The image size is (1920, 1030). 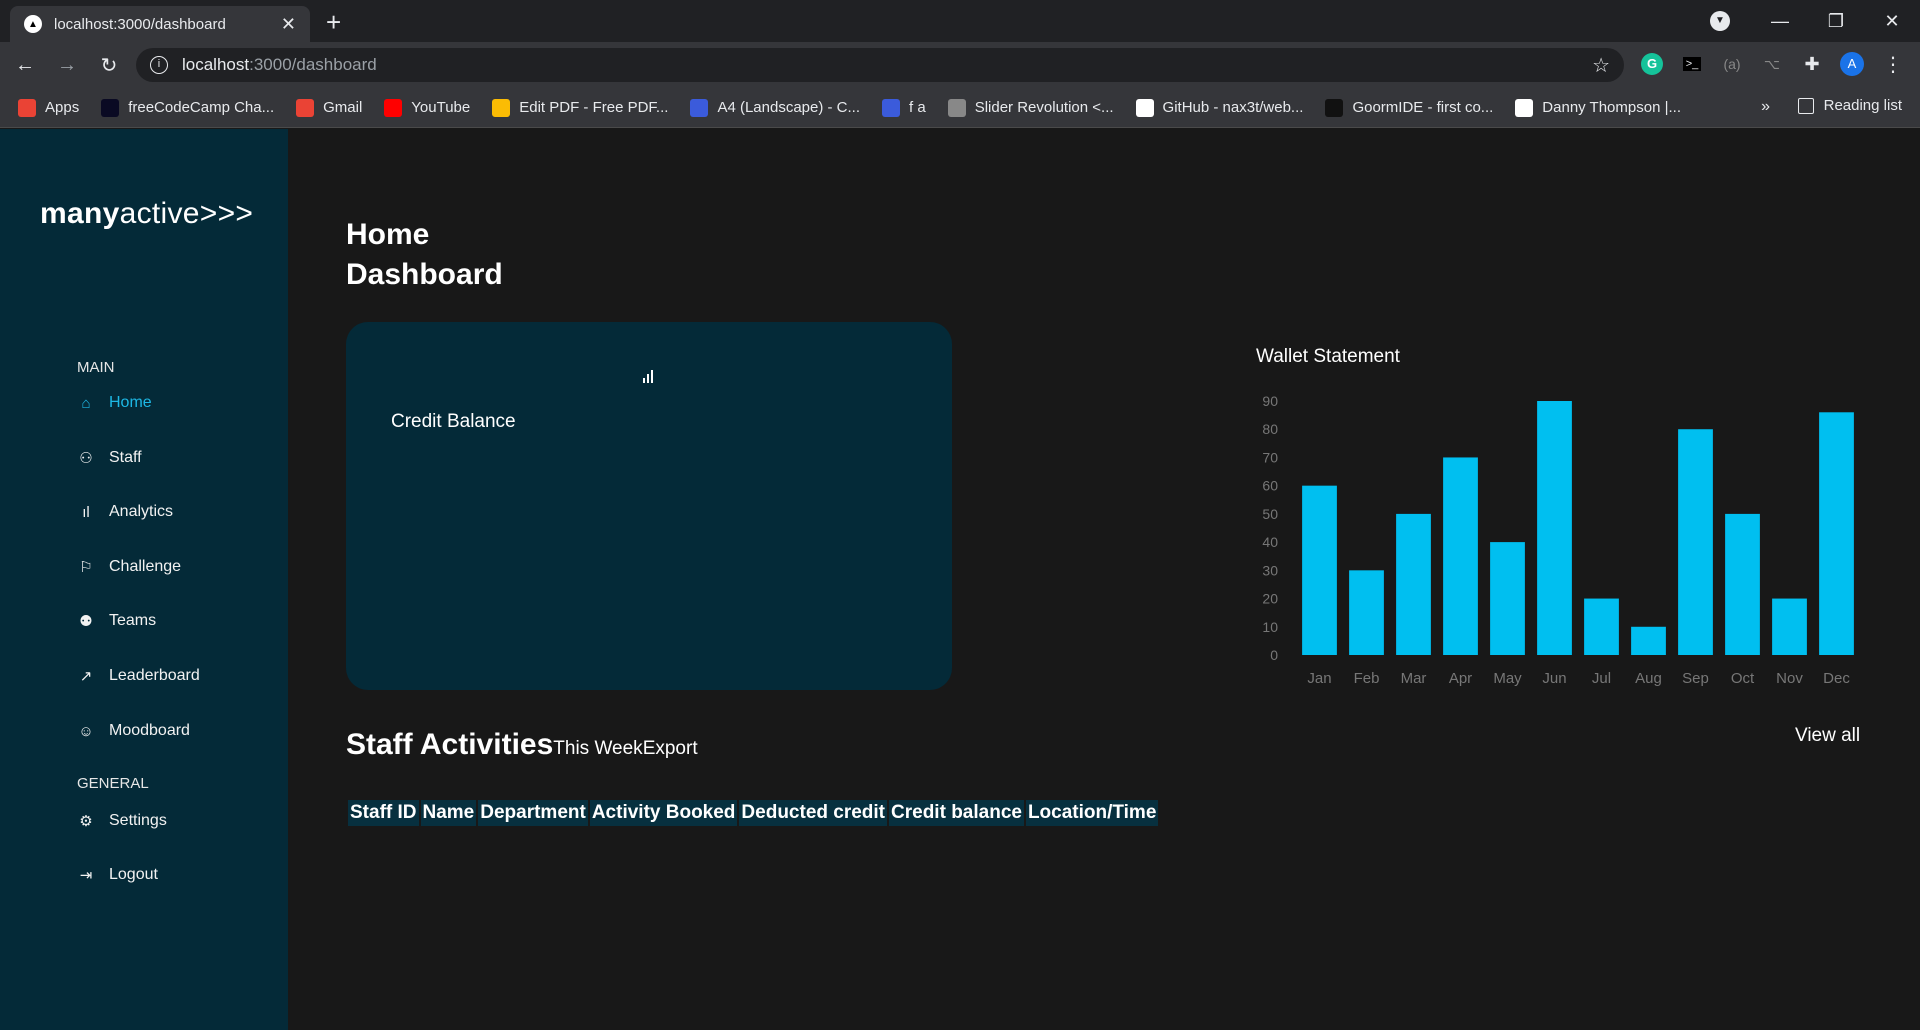 I want to click on address-bar: i localhost:3000/dashboard ☆, so click(x=880, y=65).